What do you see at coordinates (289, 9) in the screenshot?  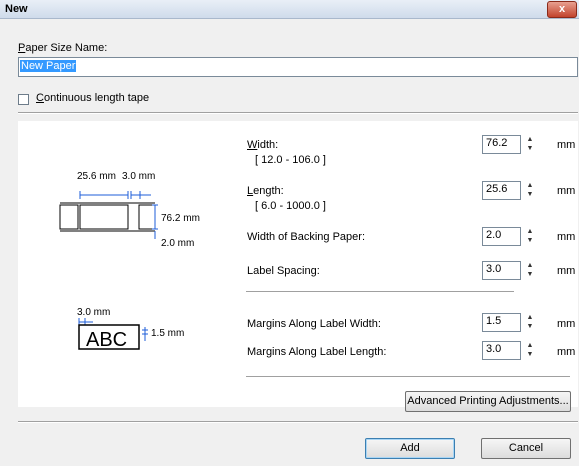 I see `title-bar: New x` at bounding box center [289, 9].